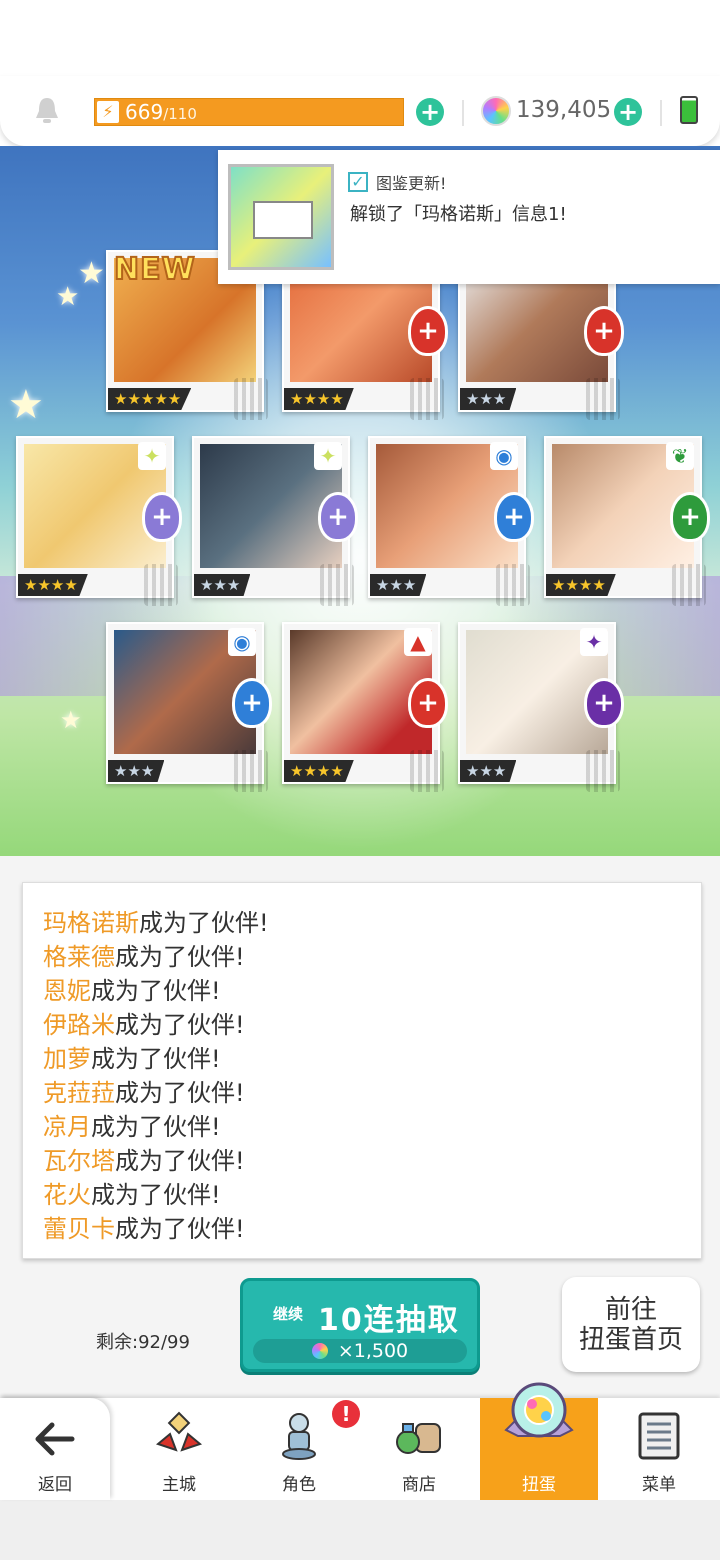 Image resolution: width=720 pixels, height=1560 pixels. Describe the element at coordinates (108, 112) in the screenshot. I see `lightning-icon: ⚡` at that location.